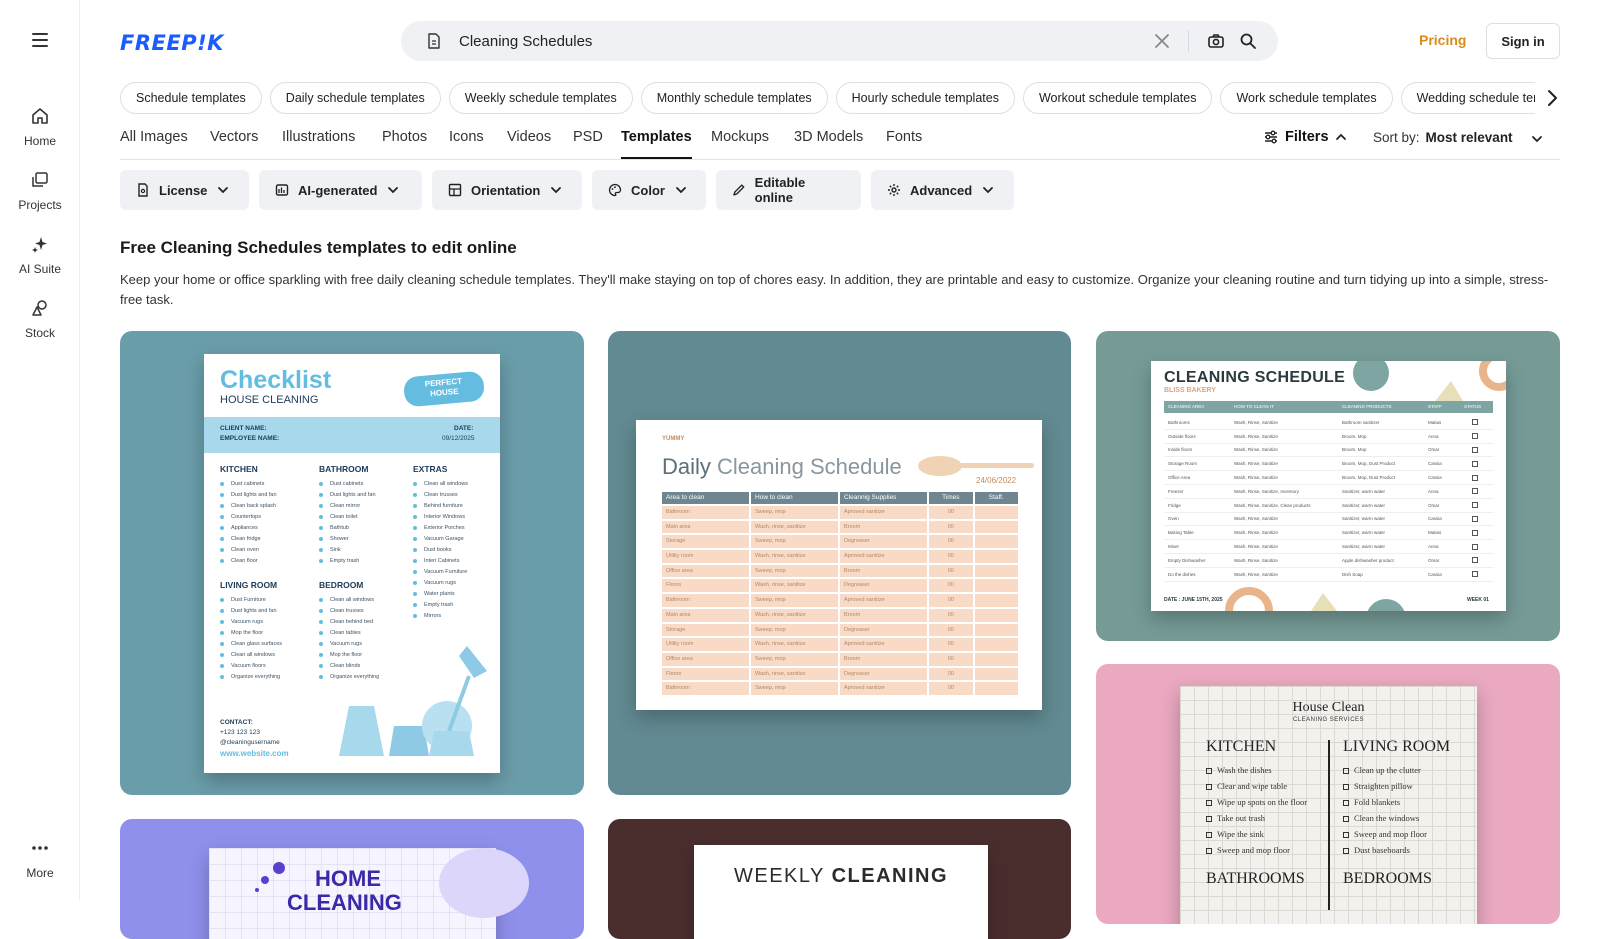 This screenshot has height=939, width=1600. I want to click on advanced-filter: Advanced, so click(942, 190).